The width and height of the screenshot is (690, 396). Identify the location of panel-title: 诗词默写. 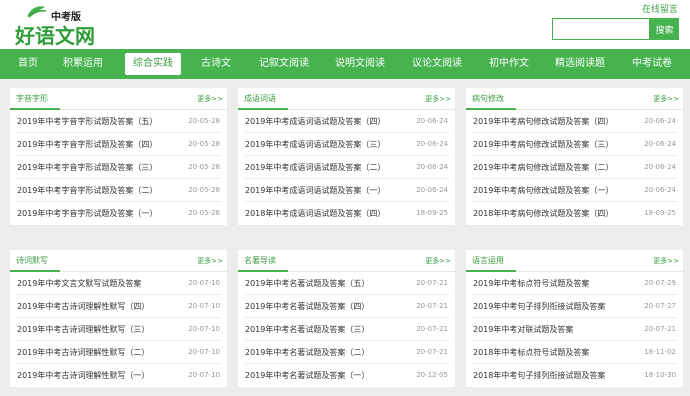
(32, 260).